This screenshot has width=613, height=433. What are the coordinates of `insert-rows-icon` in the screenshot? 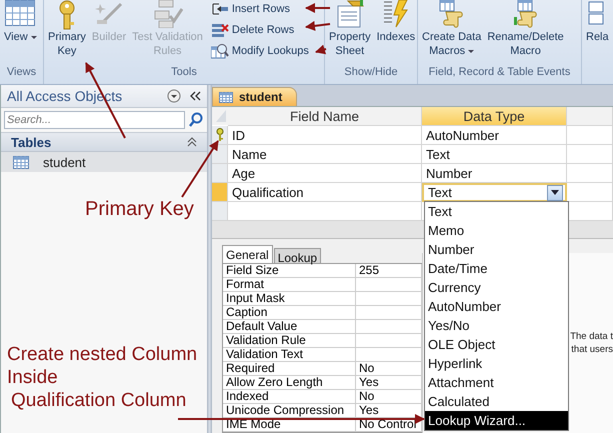 It's located at (219, 9).